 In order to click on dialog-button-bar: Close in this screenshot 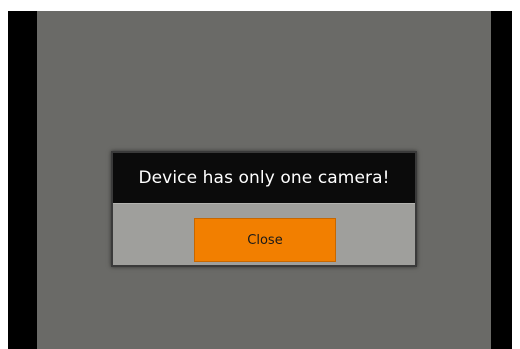, I will do `click(264, 234)`.